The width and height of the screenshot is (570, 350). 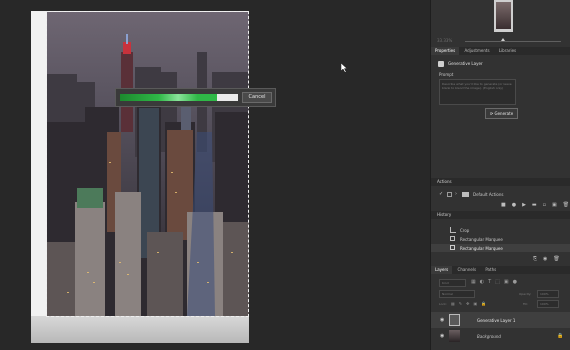 What do you see at coordinates (443, 304) in the screenshot?
I see `lock-label: Lock:` at bounding box center [443, 304].